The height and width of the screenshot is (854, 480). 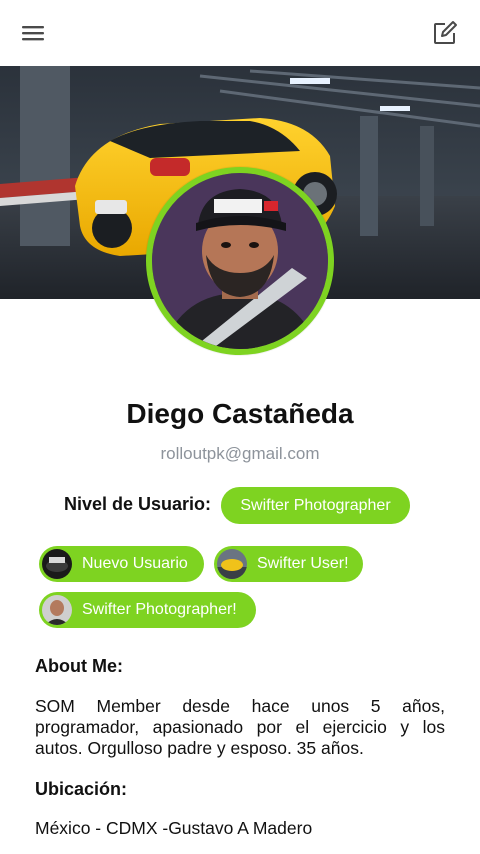 What do you see at coordinates (445, 33) in the screenshot?
I see `edit-square-icon` at bounding box center [445, 33].